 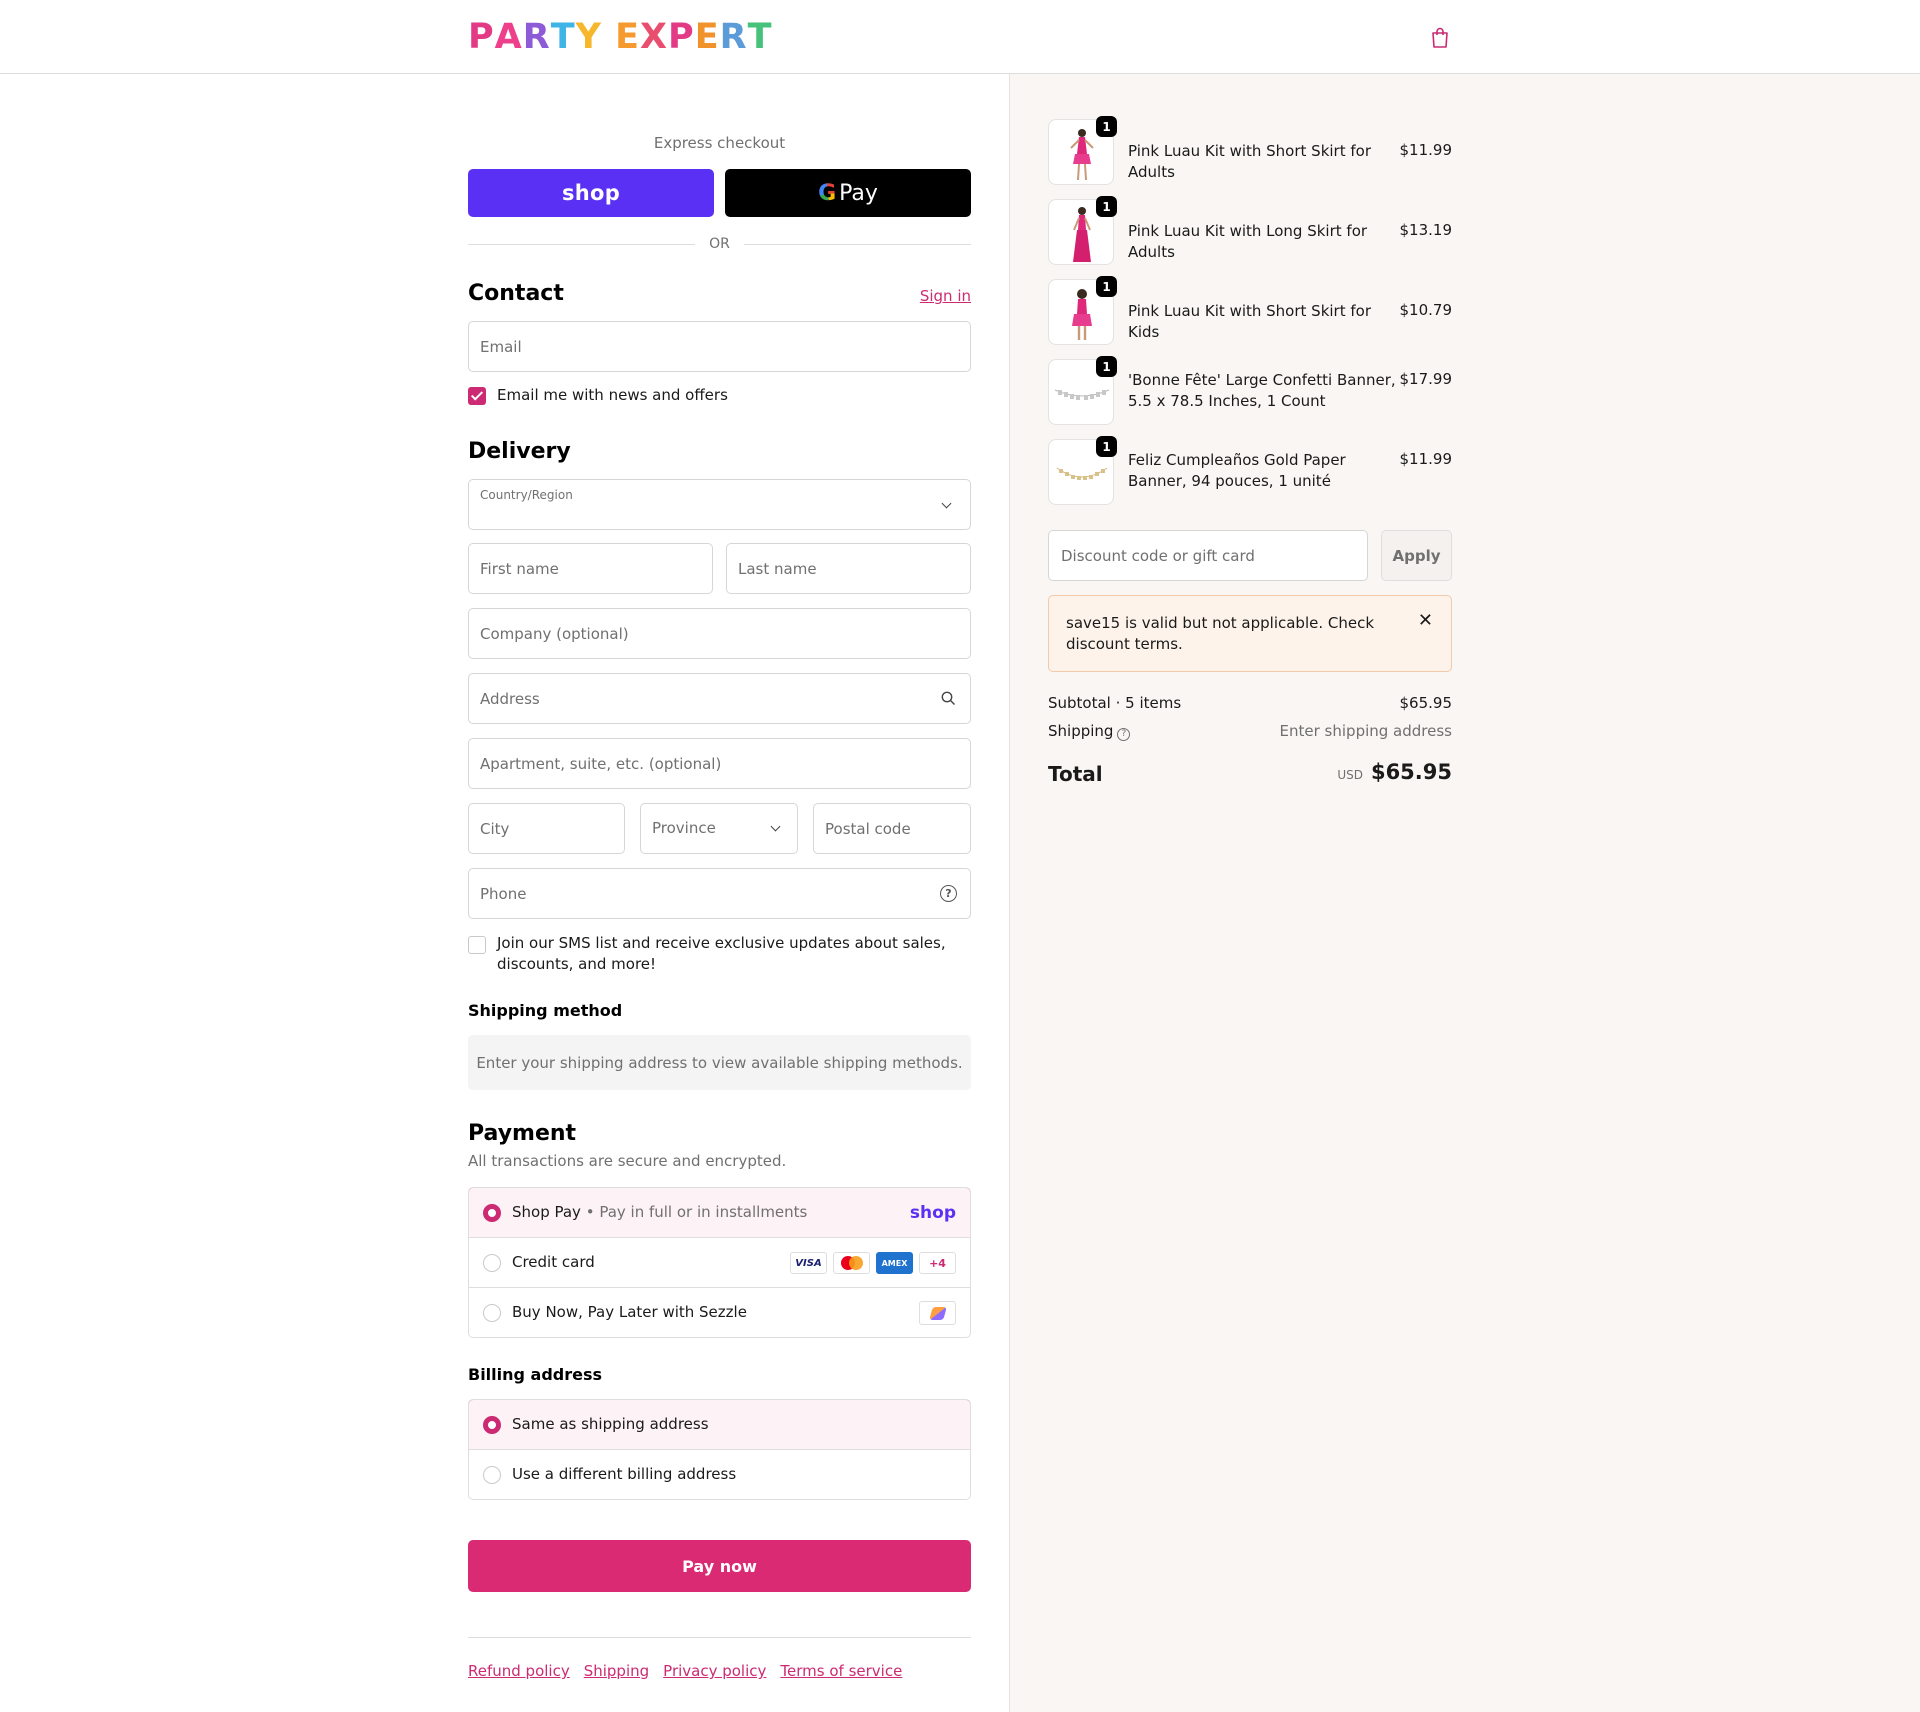 I want to click on shopping-bag-icon, so click(x=1440, y=38).